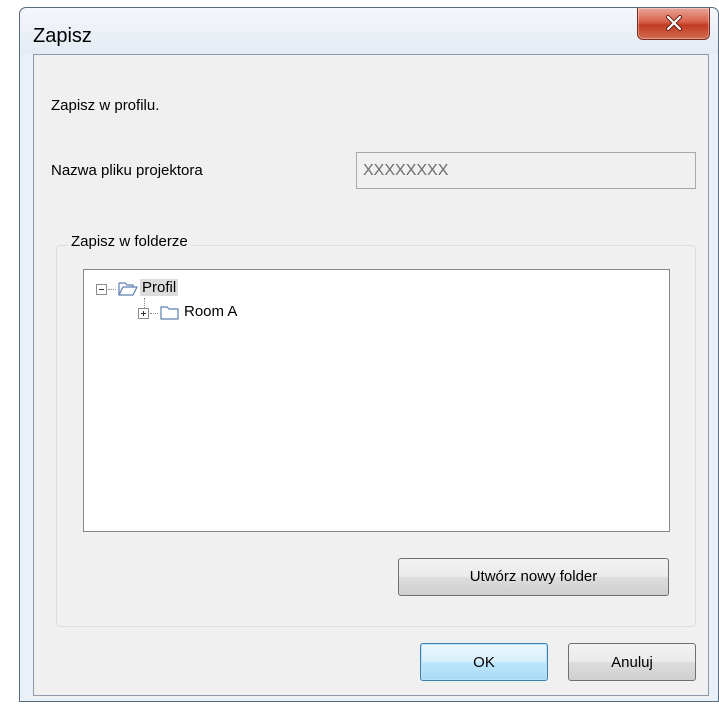 The image size is (719, 706). I want to click on folder-group-label: Zapisz w folderze, so click(129, 241).